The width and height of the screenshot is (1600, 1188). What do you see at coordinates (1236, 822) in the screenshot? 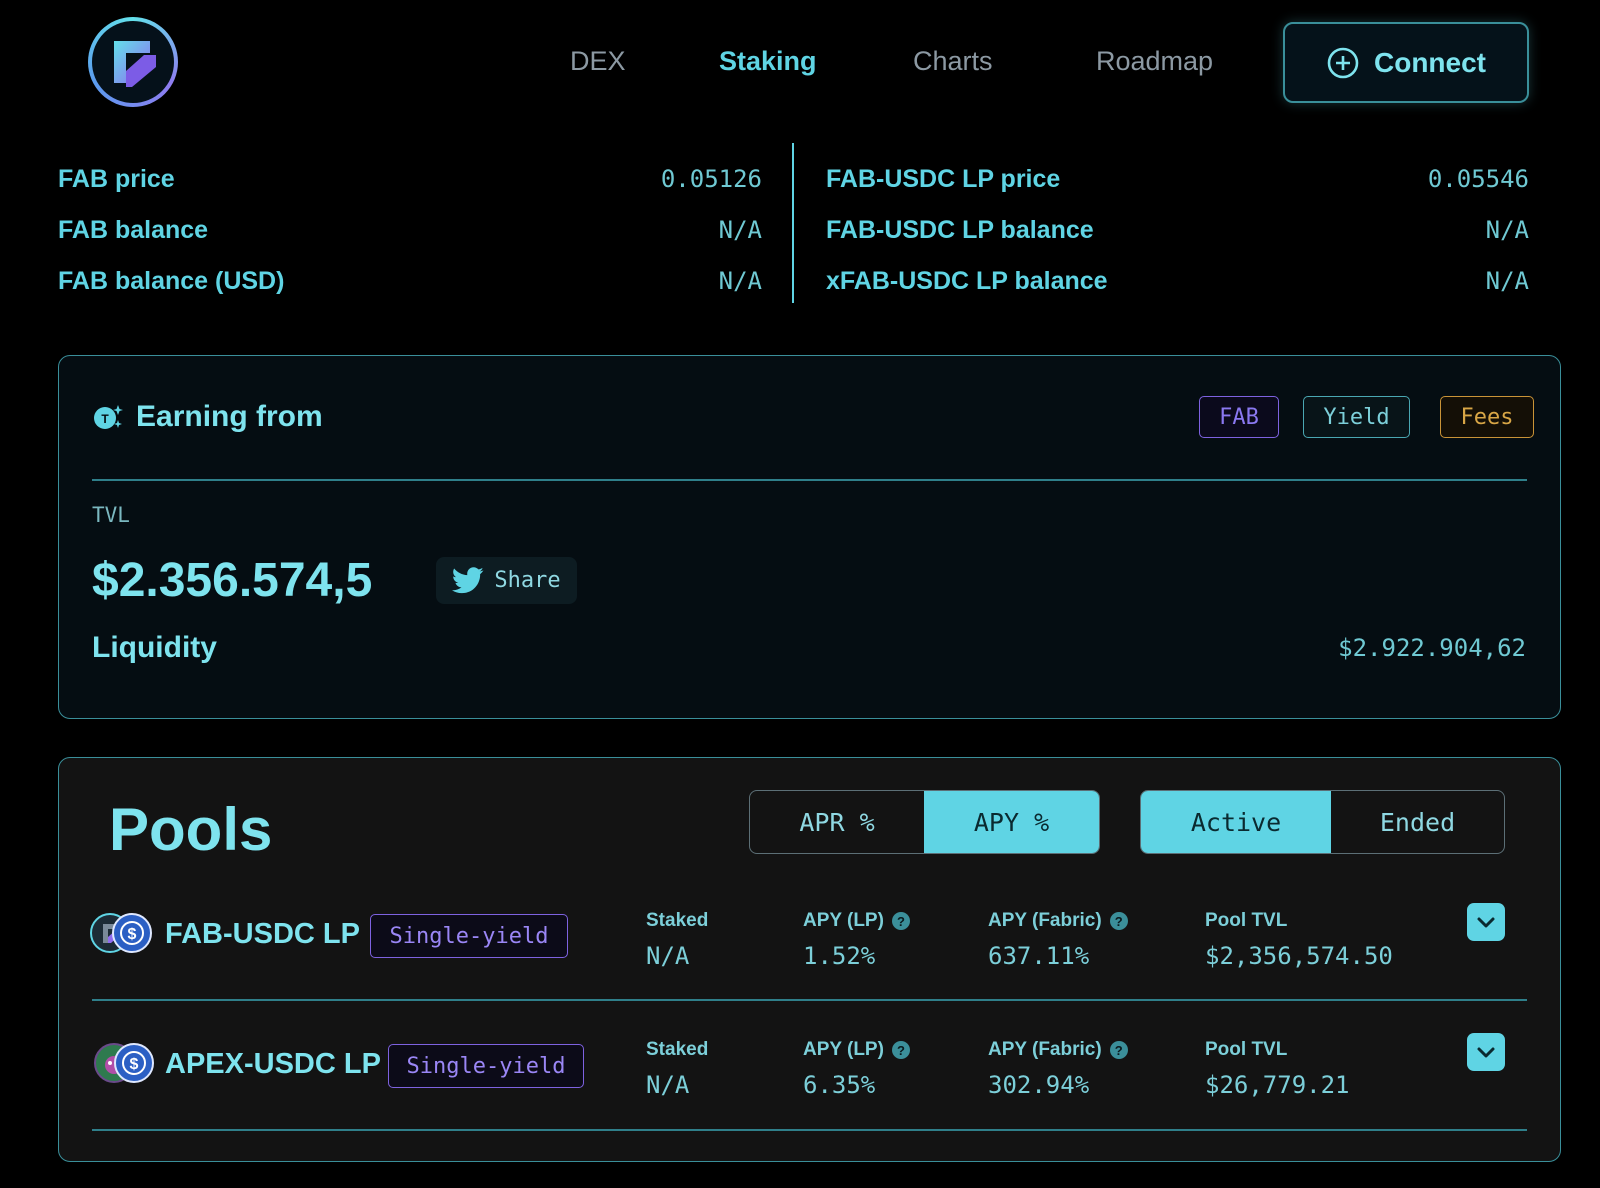
I see `toggle-active: Active` at bounding box center [1236, 822].